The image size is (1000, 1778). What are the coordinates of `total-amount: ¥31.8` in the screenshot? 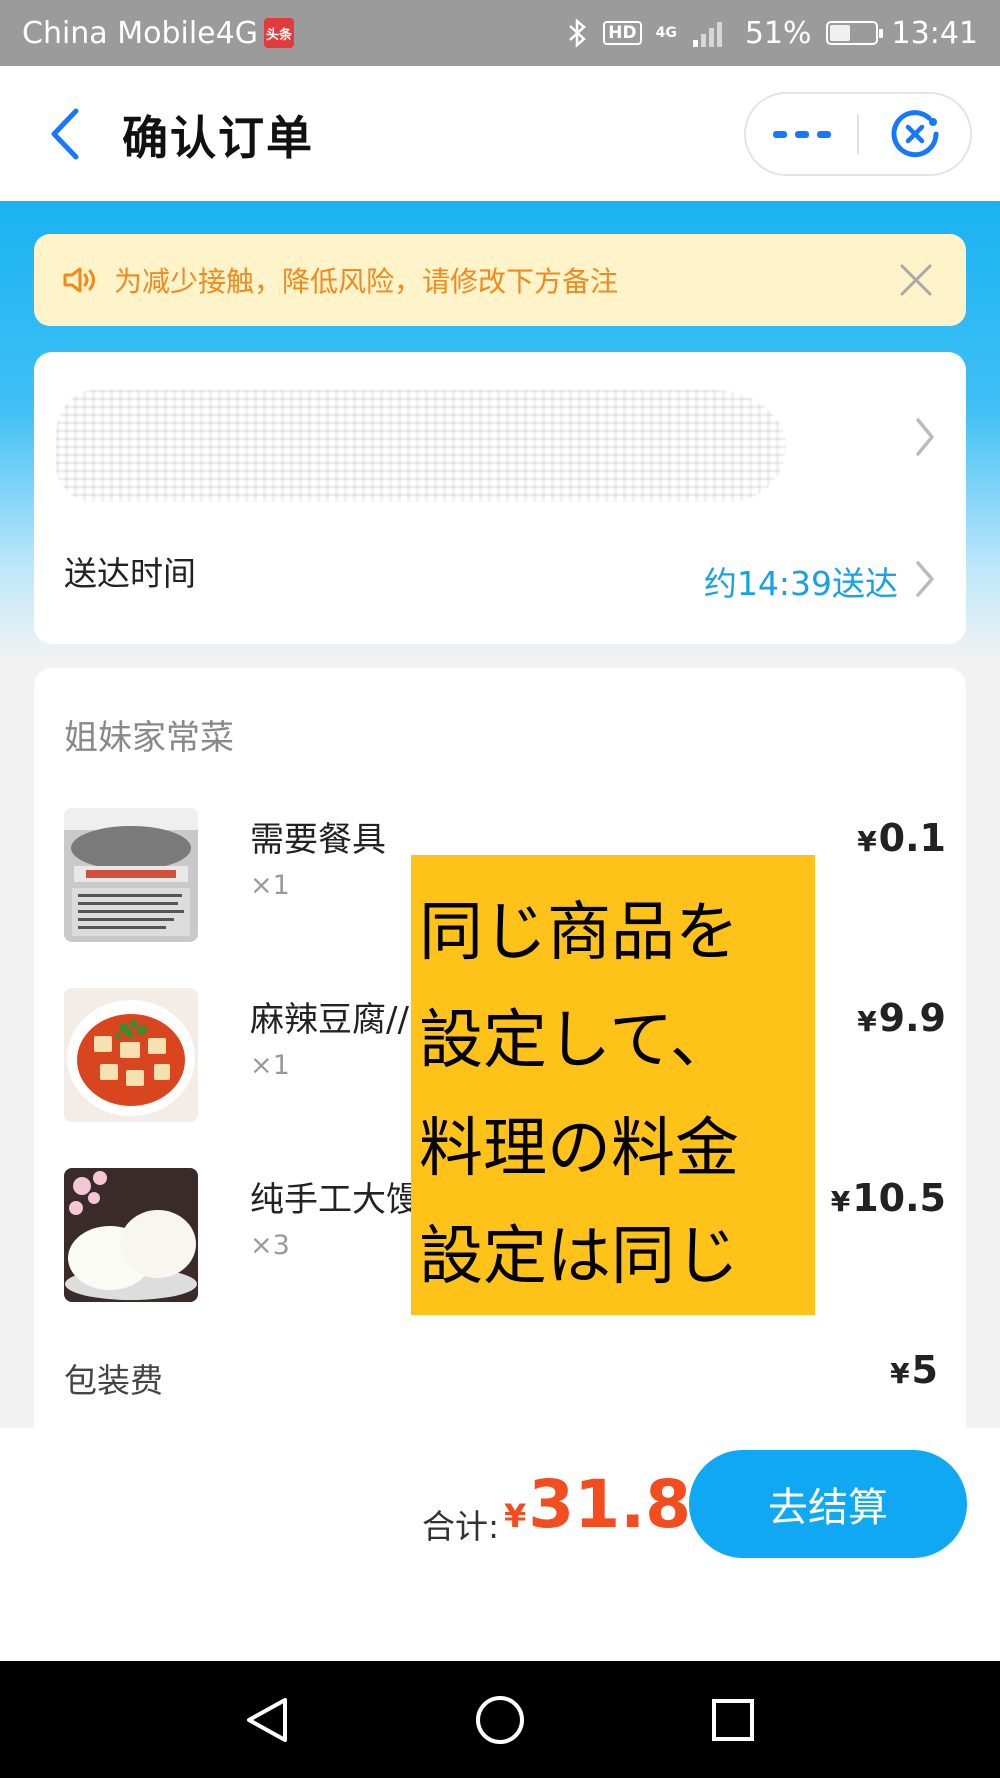 It's located at (597, 1504).